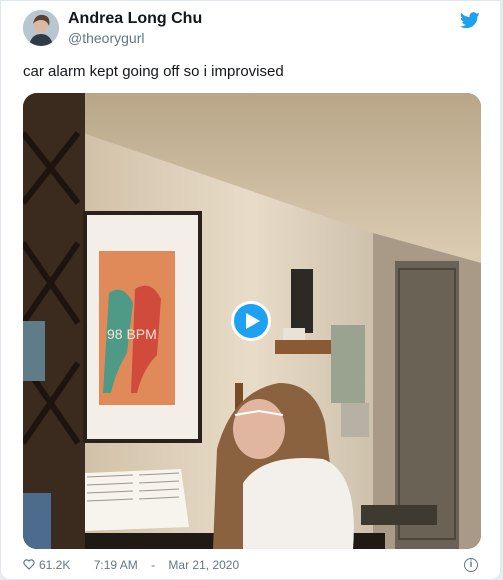 This screenshot has width=503, height=580. I want to click on author-handle: @theorygurl, so click(106, 38).